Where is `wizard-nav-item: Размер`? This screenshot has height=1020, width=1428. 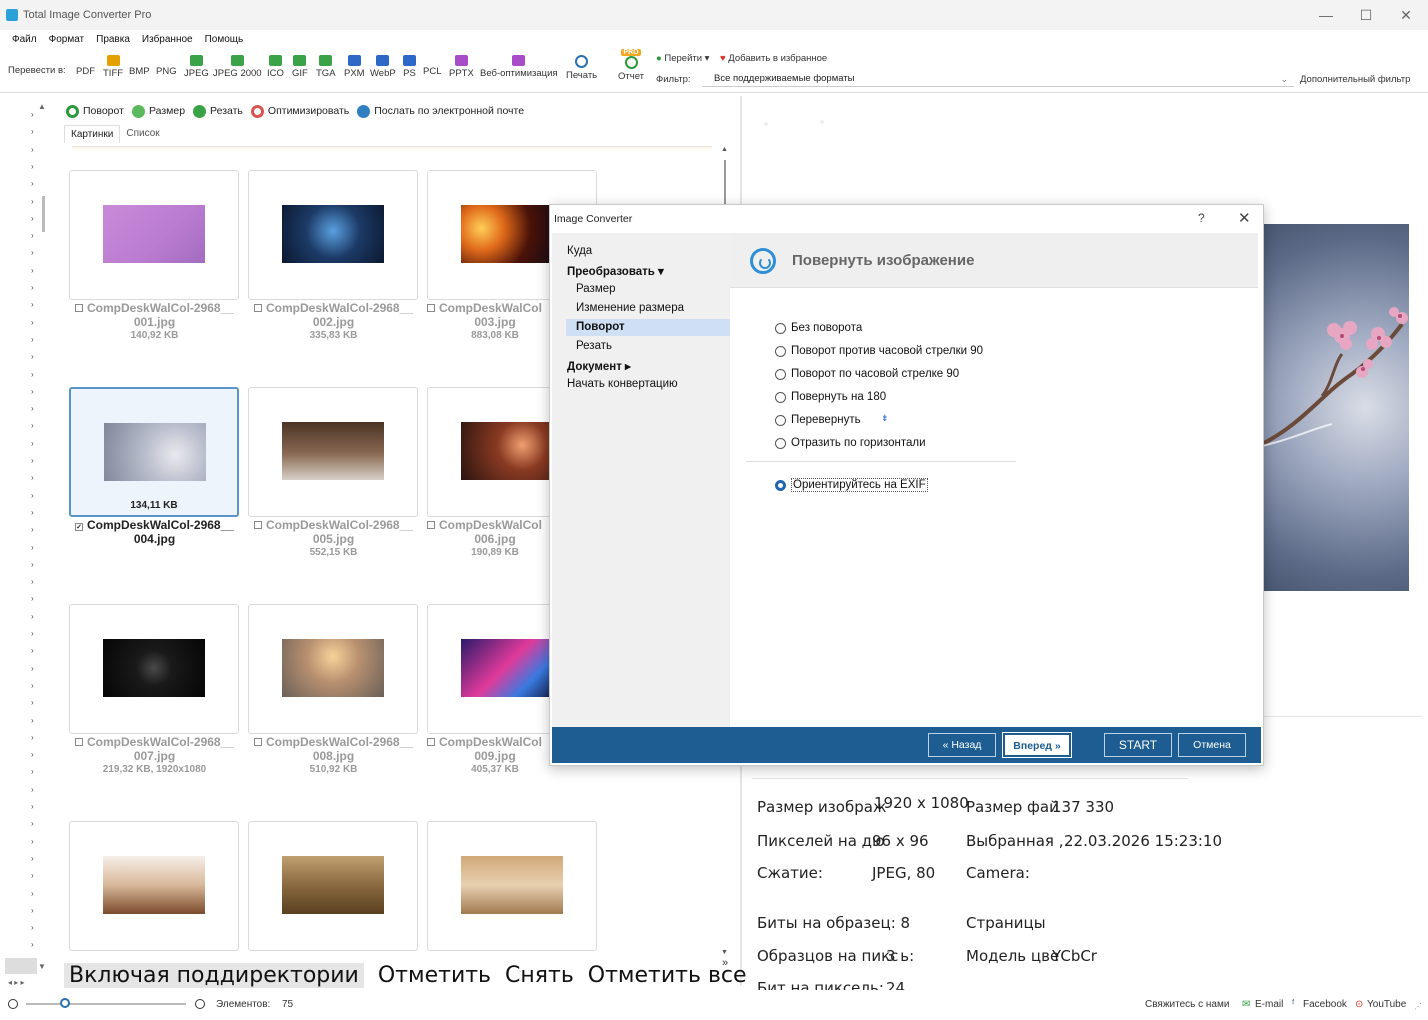
wizard-nav-item: Размер is located at coordinates (596, 289).